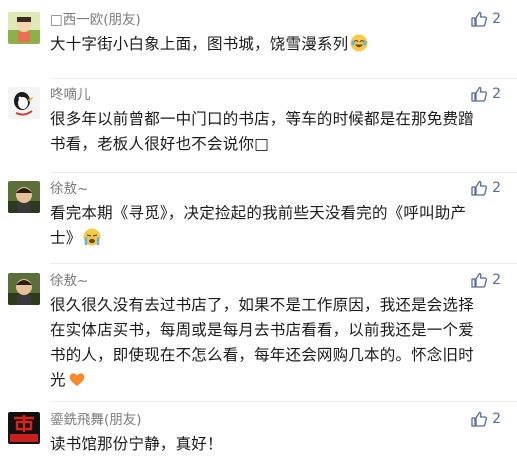  I want to click on laughing-tears-icon, so click(359, 43).